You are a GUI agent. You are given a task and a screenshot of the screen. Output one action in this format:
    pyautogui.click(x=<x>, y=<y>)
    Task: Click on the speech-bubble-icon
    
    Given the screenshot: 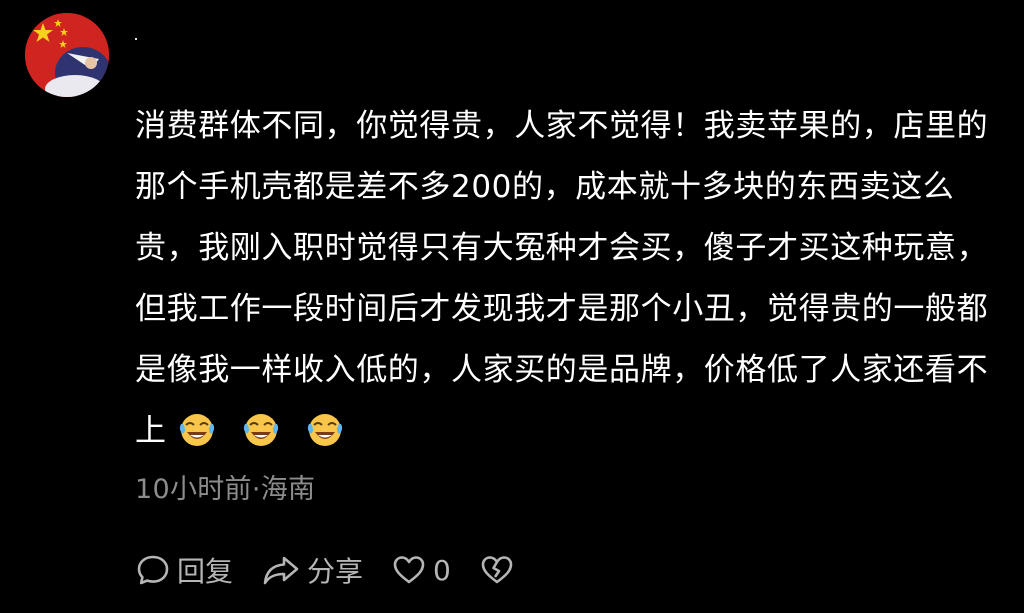 What is the action you would take?
    pyautogui.click(x=153, y=570)
    